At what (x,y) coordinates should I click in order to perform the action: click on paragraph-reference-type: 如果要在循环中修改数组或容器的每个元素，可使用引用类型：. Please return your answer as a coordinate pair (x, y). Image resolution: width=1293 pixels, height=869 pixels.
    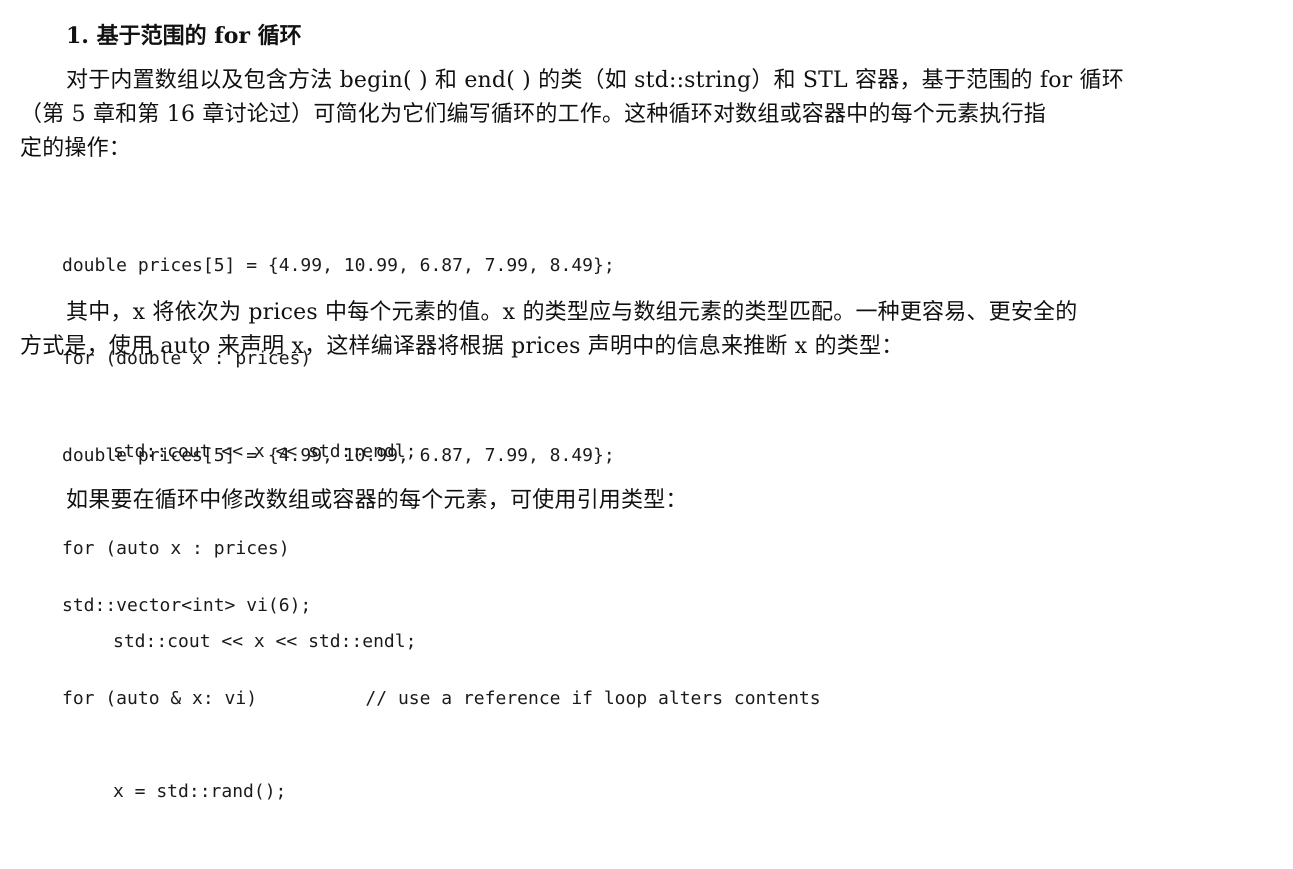
    Looking at the image, I should click on (377, 501).